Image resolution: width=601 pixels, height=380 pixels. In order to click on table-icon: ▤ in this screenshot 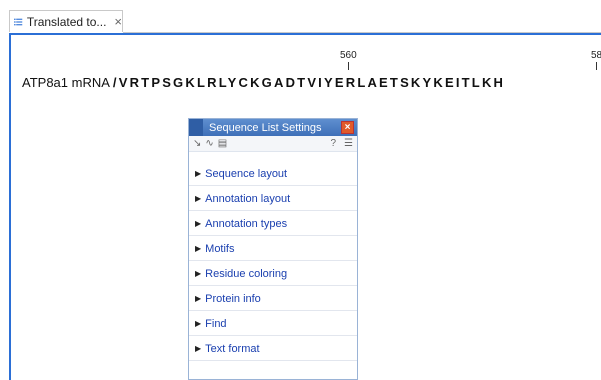, I will do `click(222, 143)`.